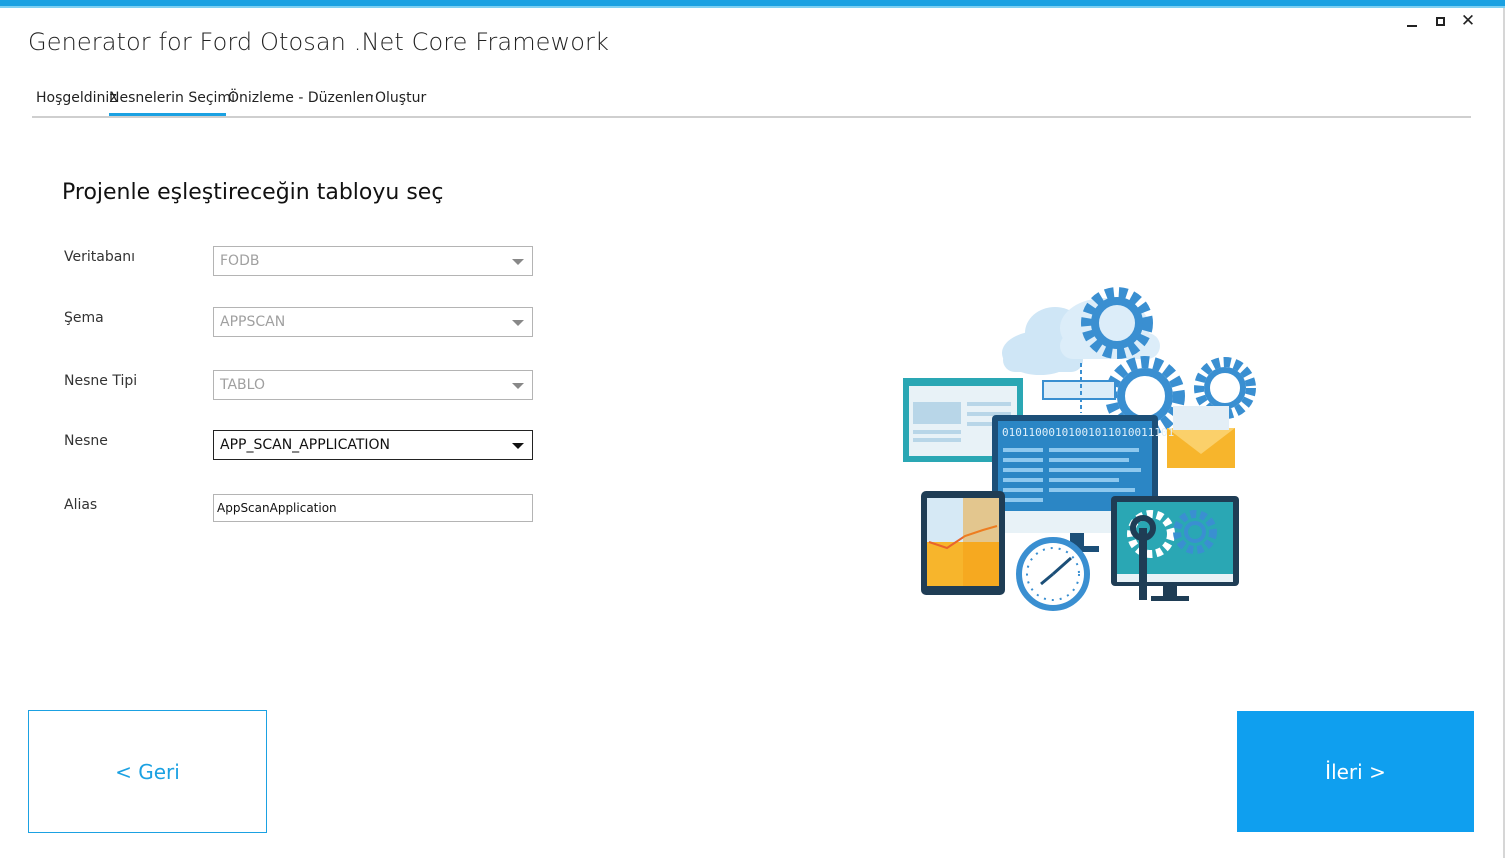  Describe the element at coordinates (81, 505) in the screenshot. I see `alias-label: Alias` at that location.